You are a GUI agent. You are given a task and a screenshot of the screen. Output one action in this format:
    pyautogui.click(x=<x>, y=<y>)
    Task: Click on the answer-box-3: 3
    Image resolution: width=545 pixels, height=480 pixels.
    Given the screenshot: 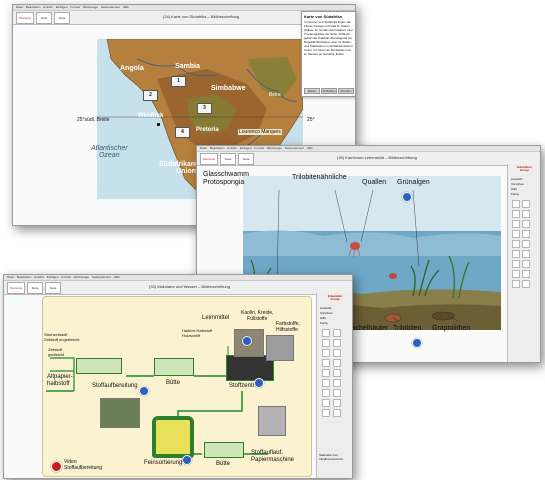 What is the action you would take?
    pyautogui.click(x=204, y=108)
    